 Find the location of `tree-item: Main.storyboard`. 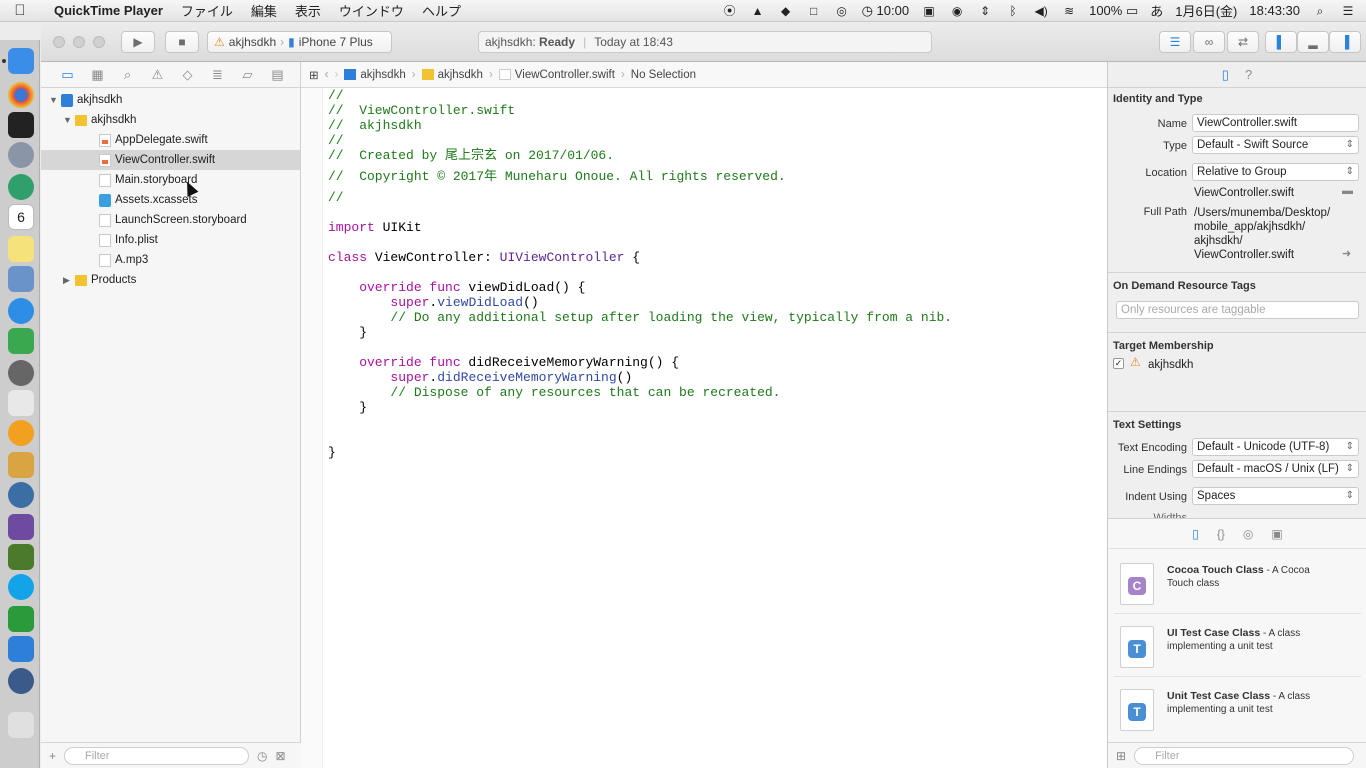

tree-item: Main.storyboard is located at coordinates (170, 180).